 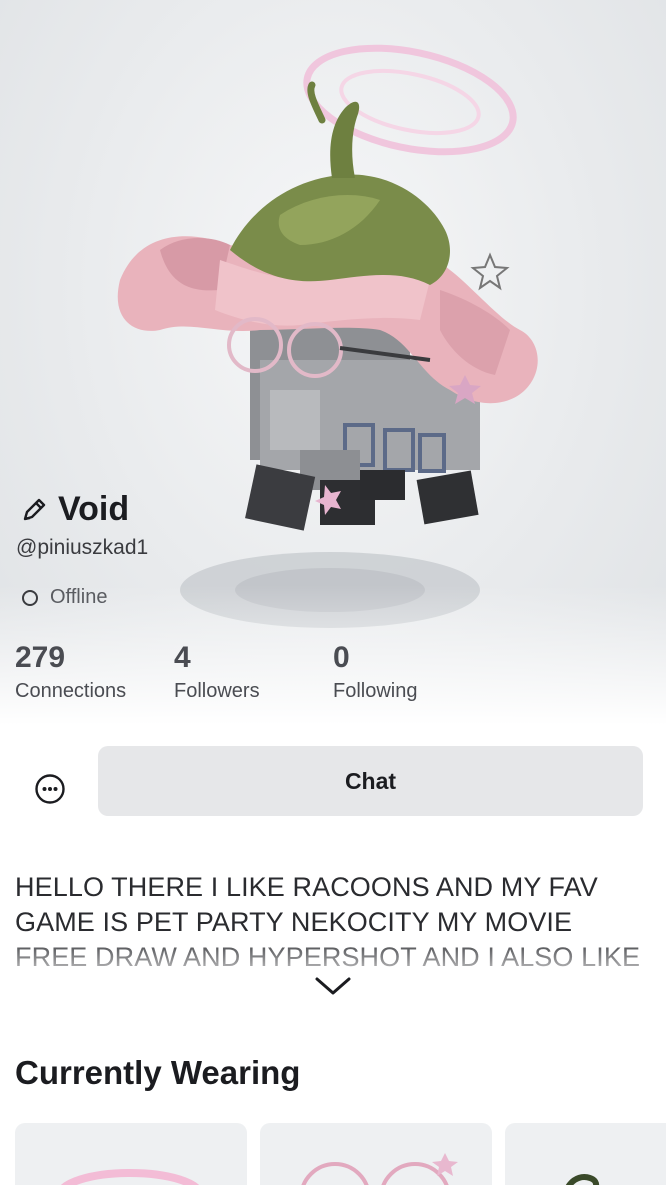 I want to click on pencil-icon, so click(x=34, y=510).